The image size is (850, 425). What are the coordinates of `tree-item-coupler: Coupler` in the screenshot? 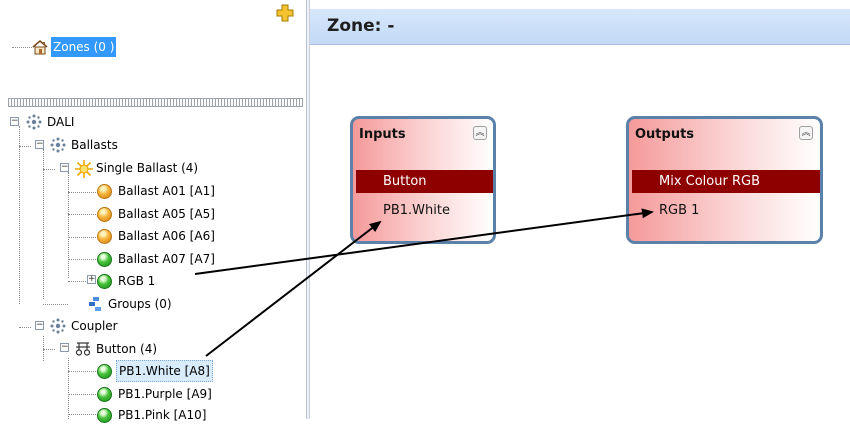 It's located at (85, 325).